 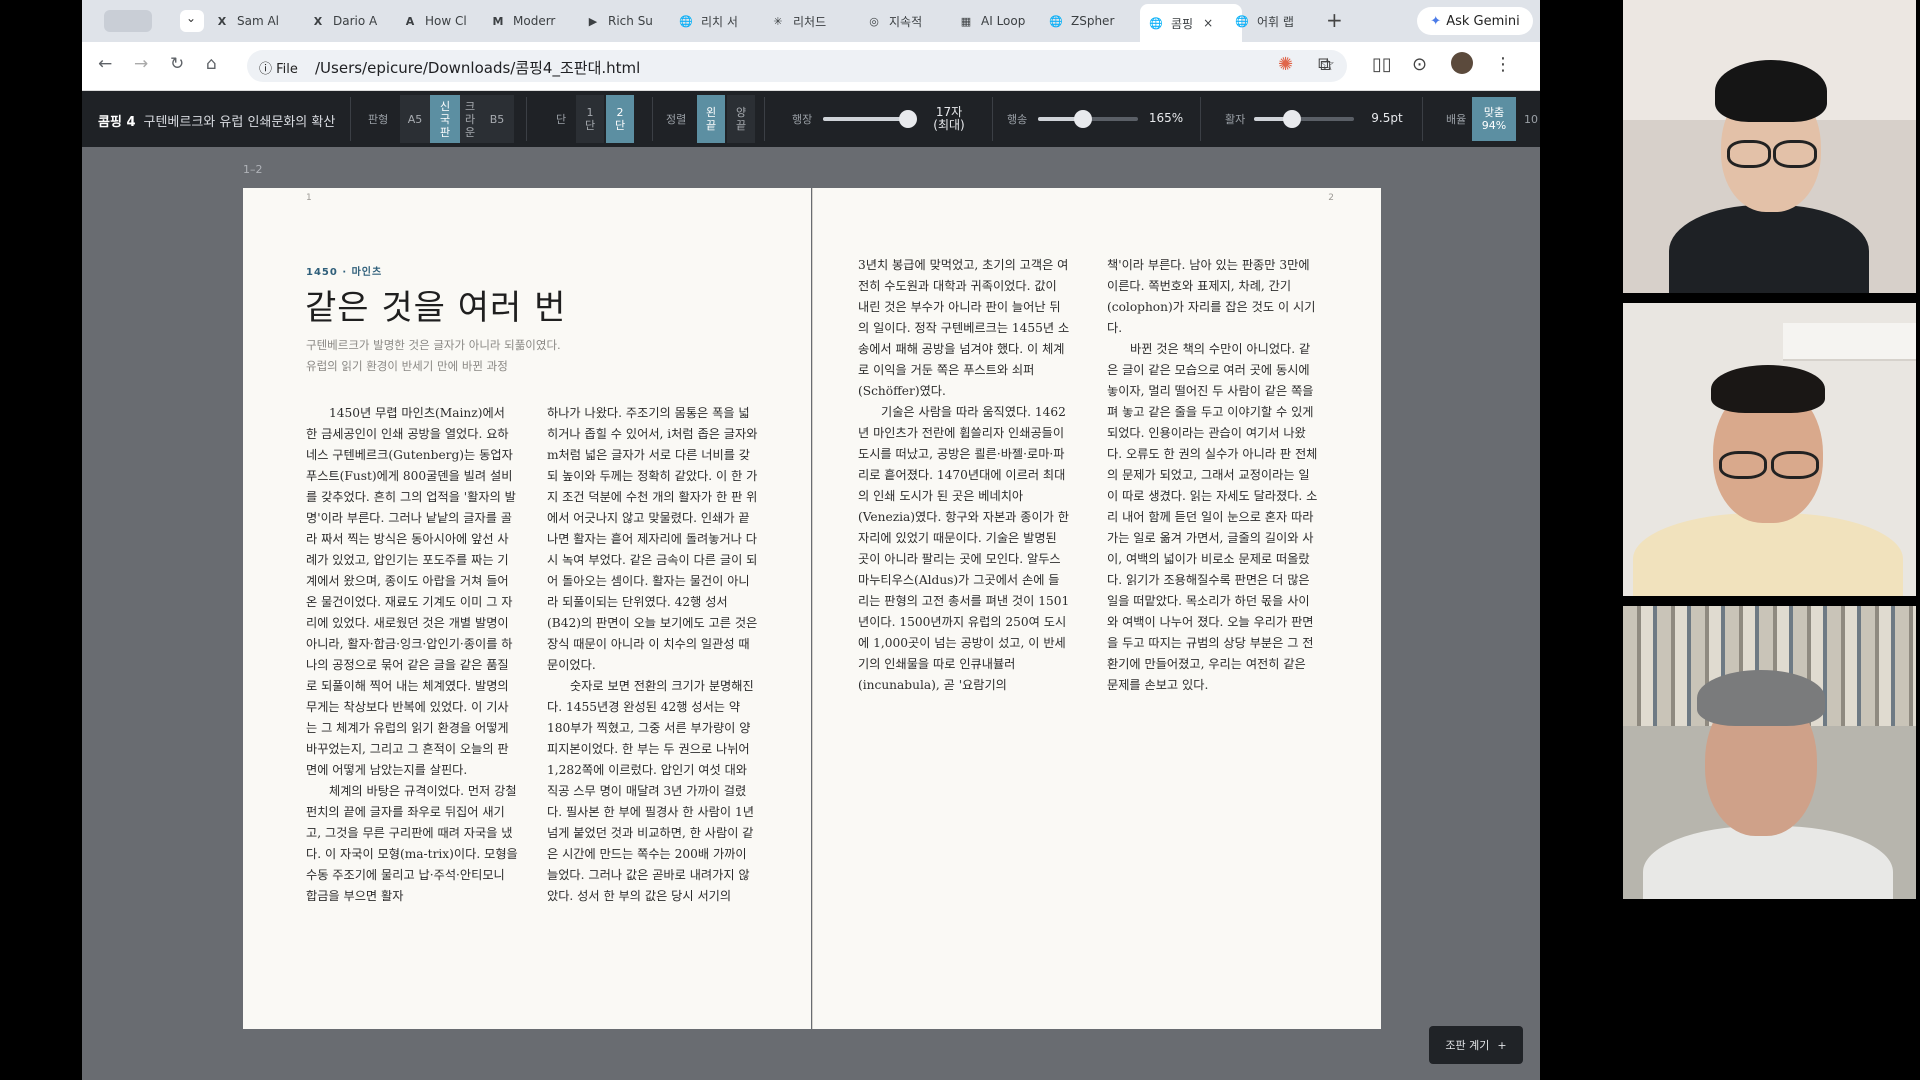 I want to click on document-title: 콤핑 4 구텐베르크와 유럽 인쇄문화의 확산, so click(x=216, y=120).